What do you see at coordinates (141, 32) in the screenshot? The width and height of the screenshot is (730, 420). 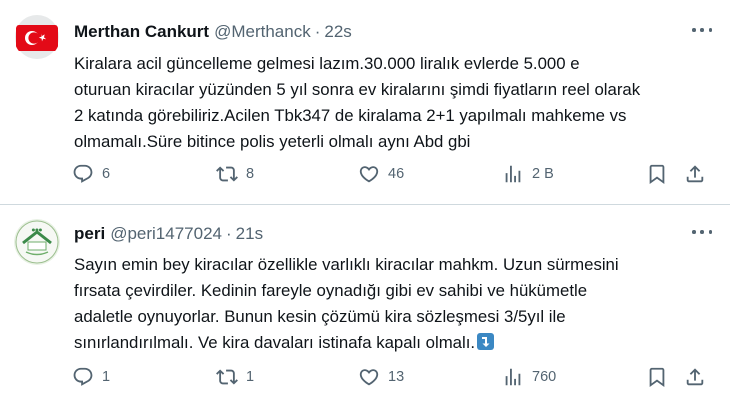 I see `author-name: Merthan Cankurt` at bounding box center [141, 32].